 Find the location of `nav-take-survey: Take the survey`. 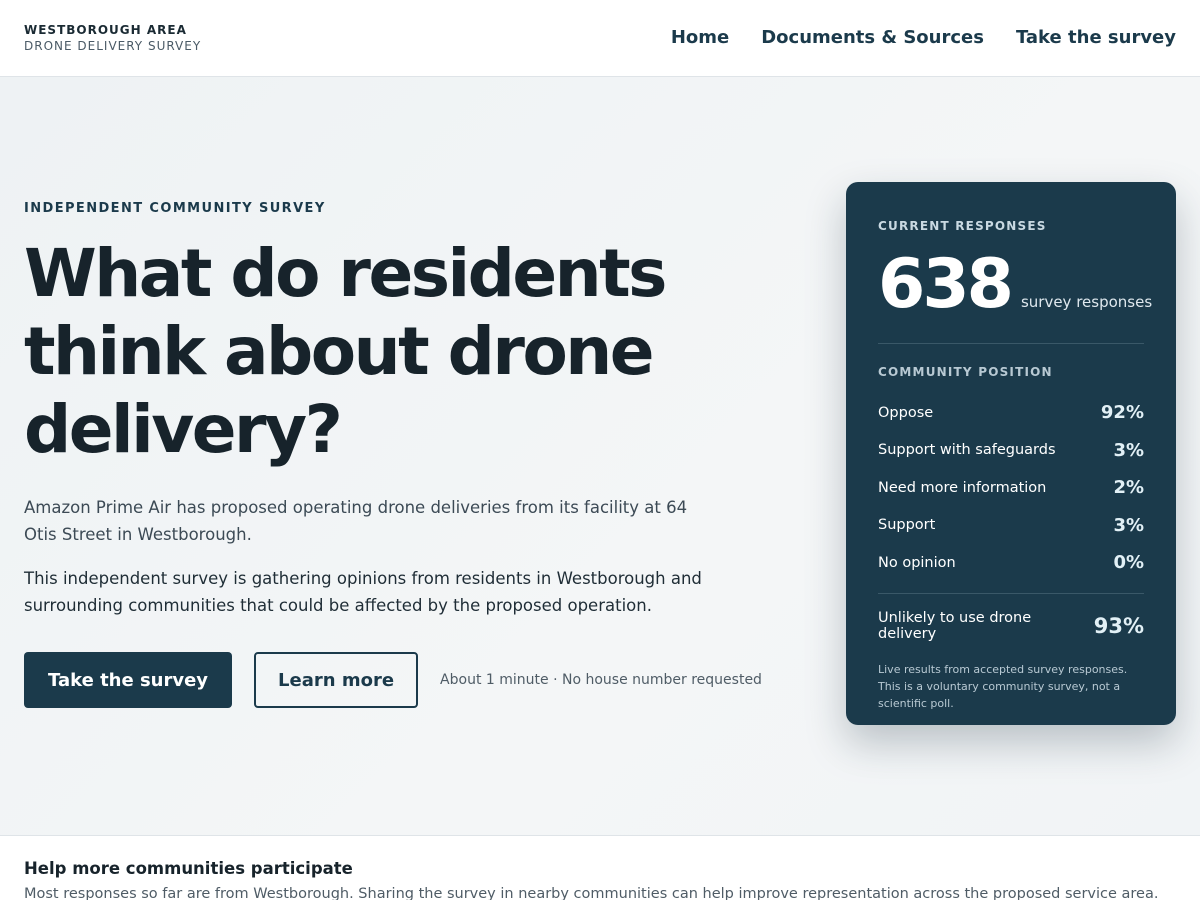

nav-take-survey: Take the survey is located at coordinates (1096, 38).